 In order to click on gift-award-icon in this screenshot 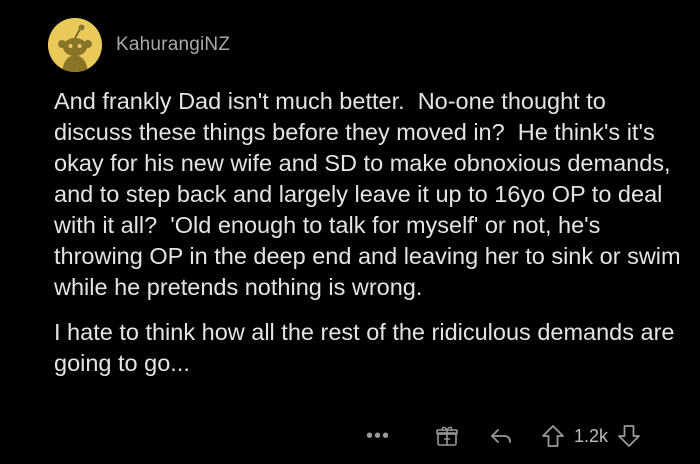, I will do `click(447, 436)`.